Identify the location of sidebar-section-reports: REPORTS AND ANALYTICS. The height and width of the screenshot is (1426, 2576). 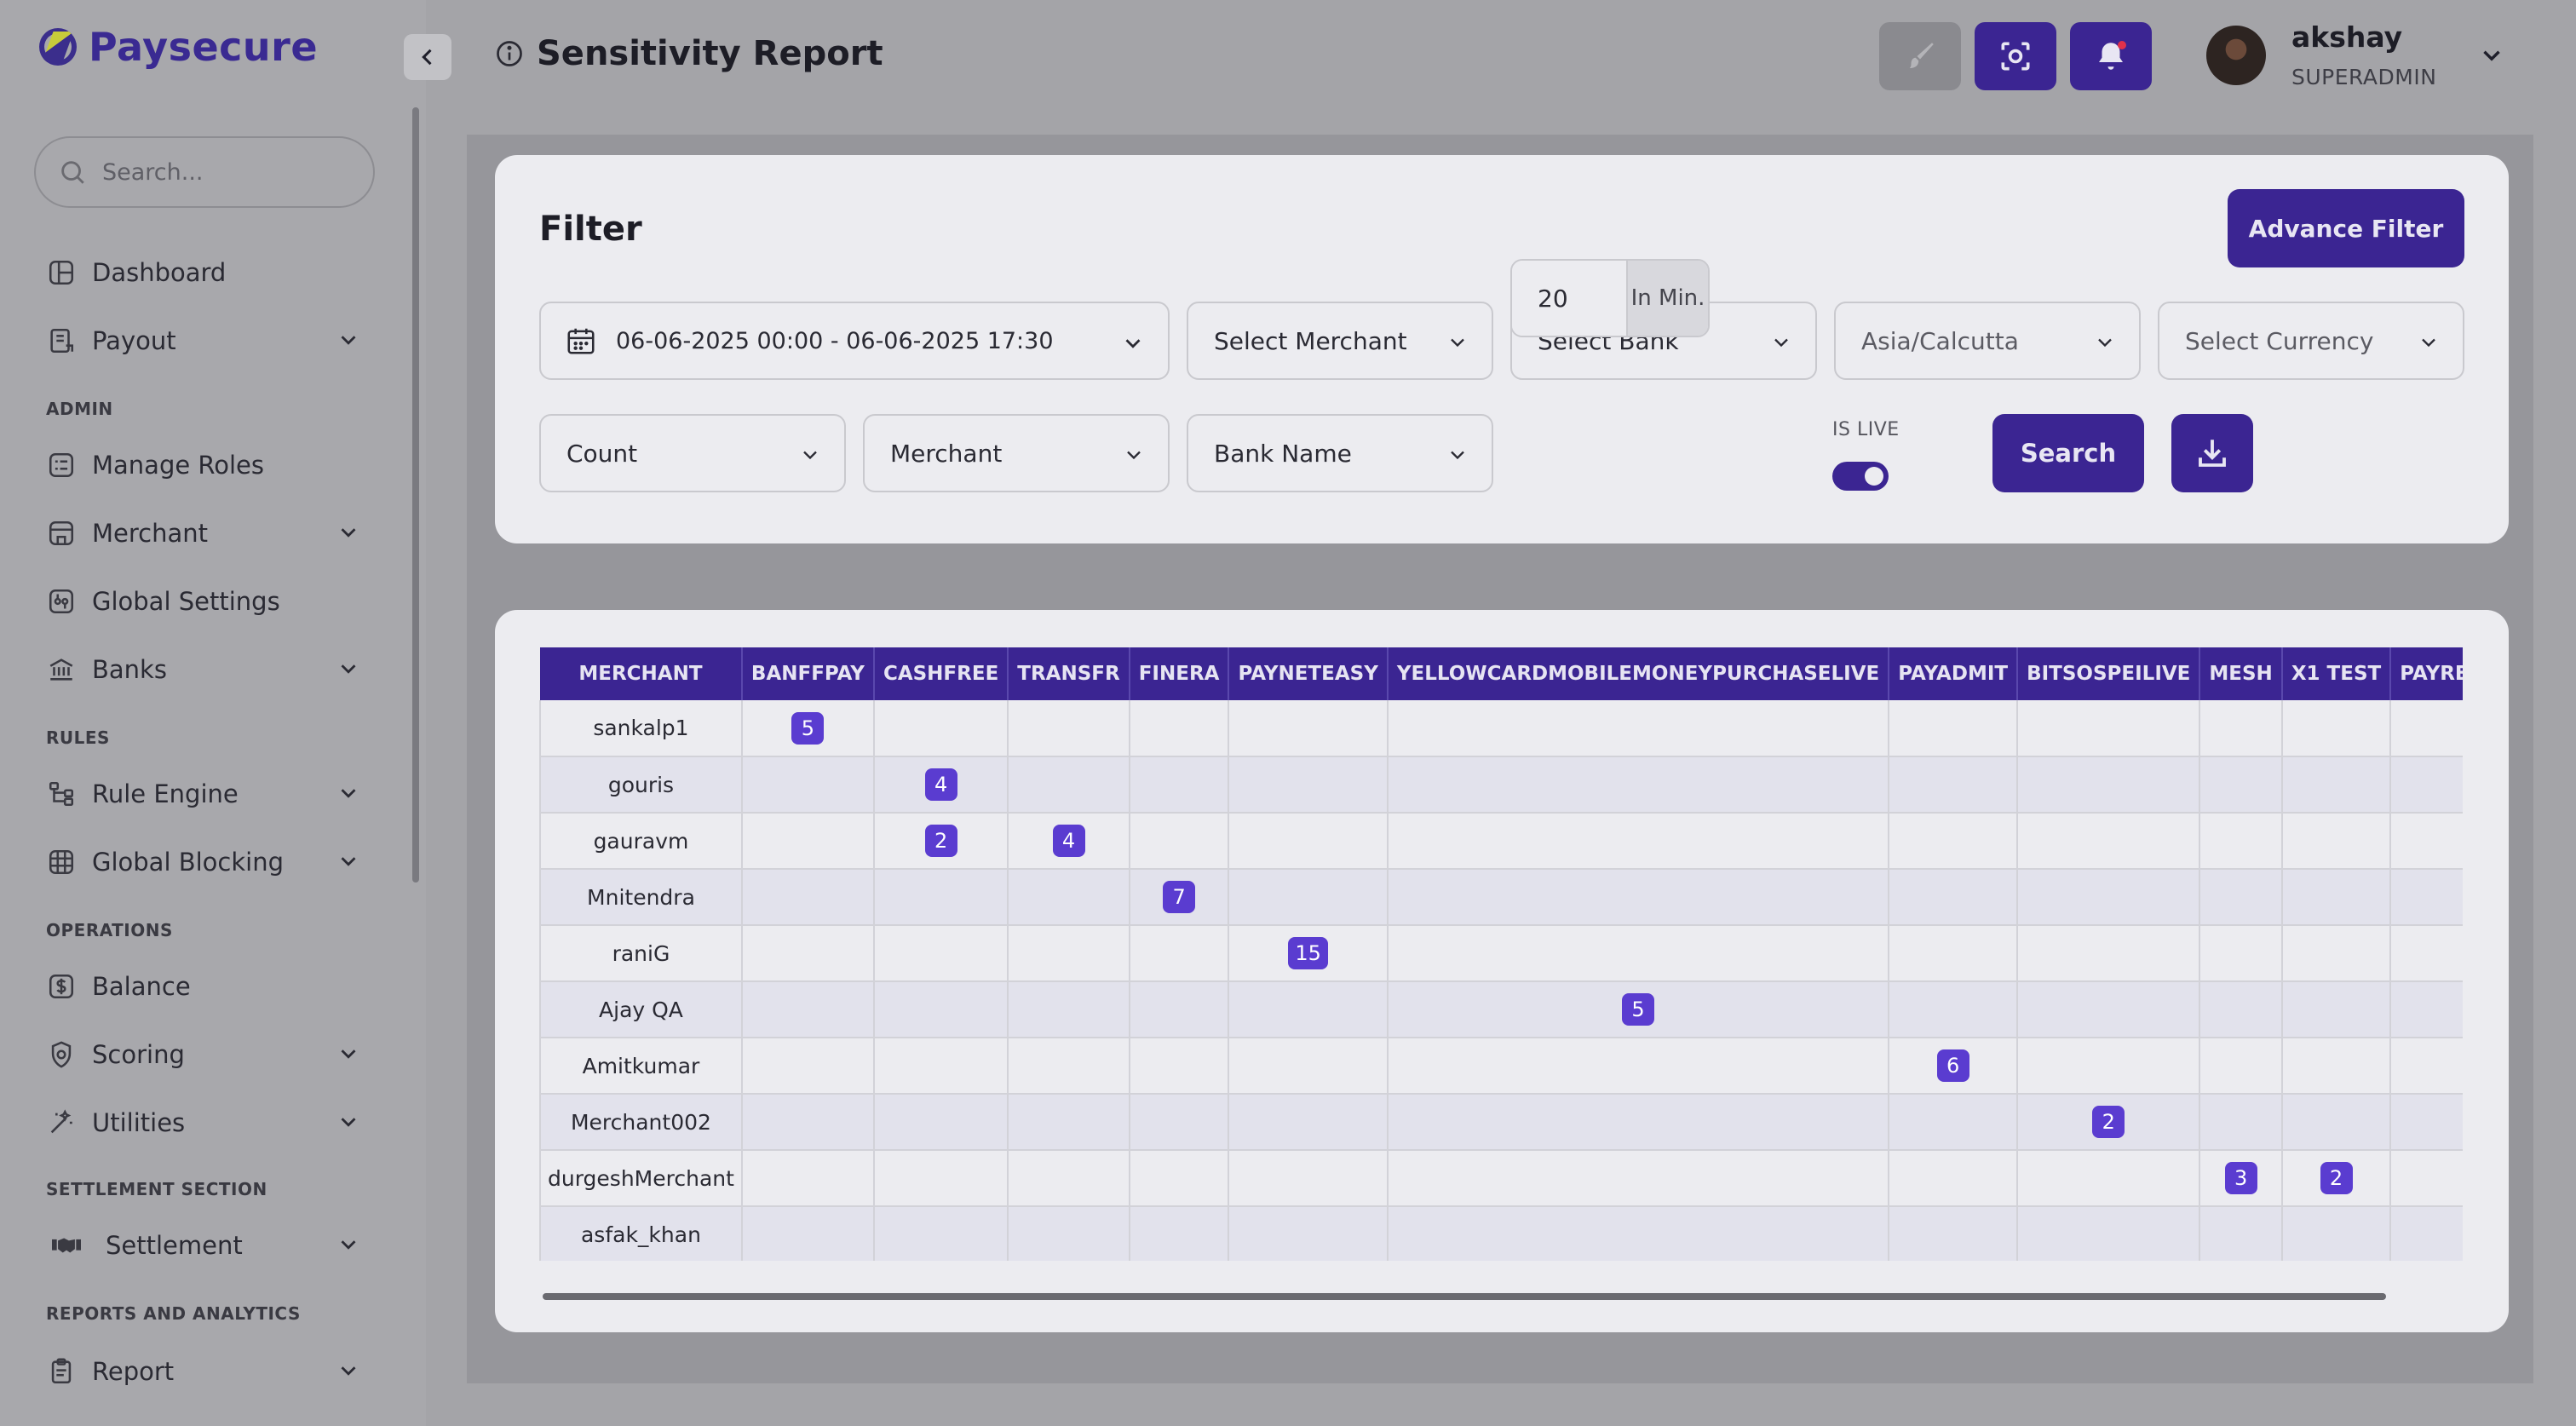
(174, 1313).